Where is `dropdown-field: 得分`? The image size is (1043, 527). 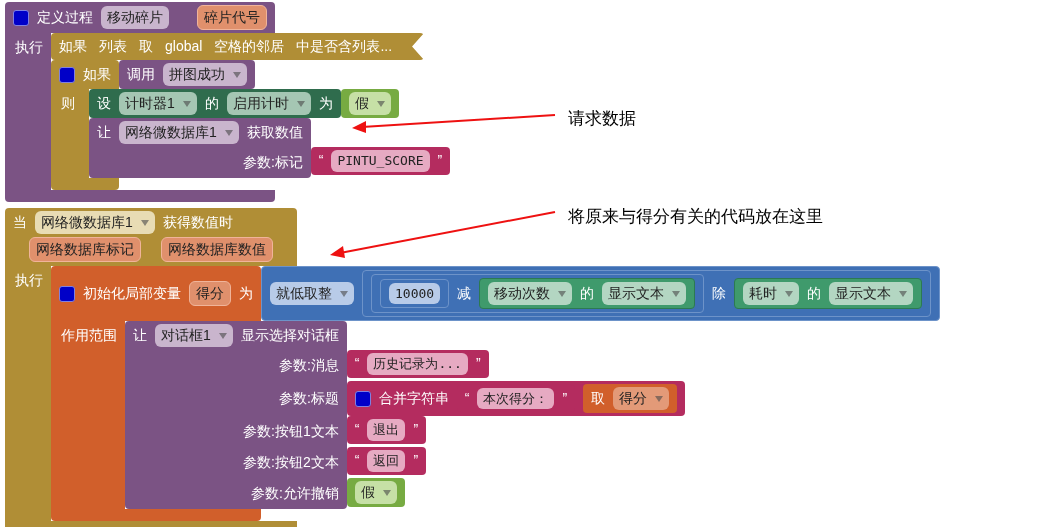
dropdown-field: 得分 is located at coordinates (641, 398).